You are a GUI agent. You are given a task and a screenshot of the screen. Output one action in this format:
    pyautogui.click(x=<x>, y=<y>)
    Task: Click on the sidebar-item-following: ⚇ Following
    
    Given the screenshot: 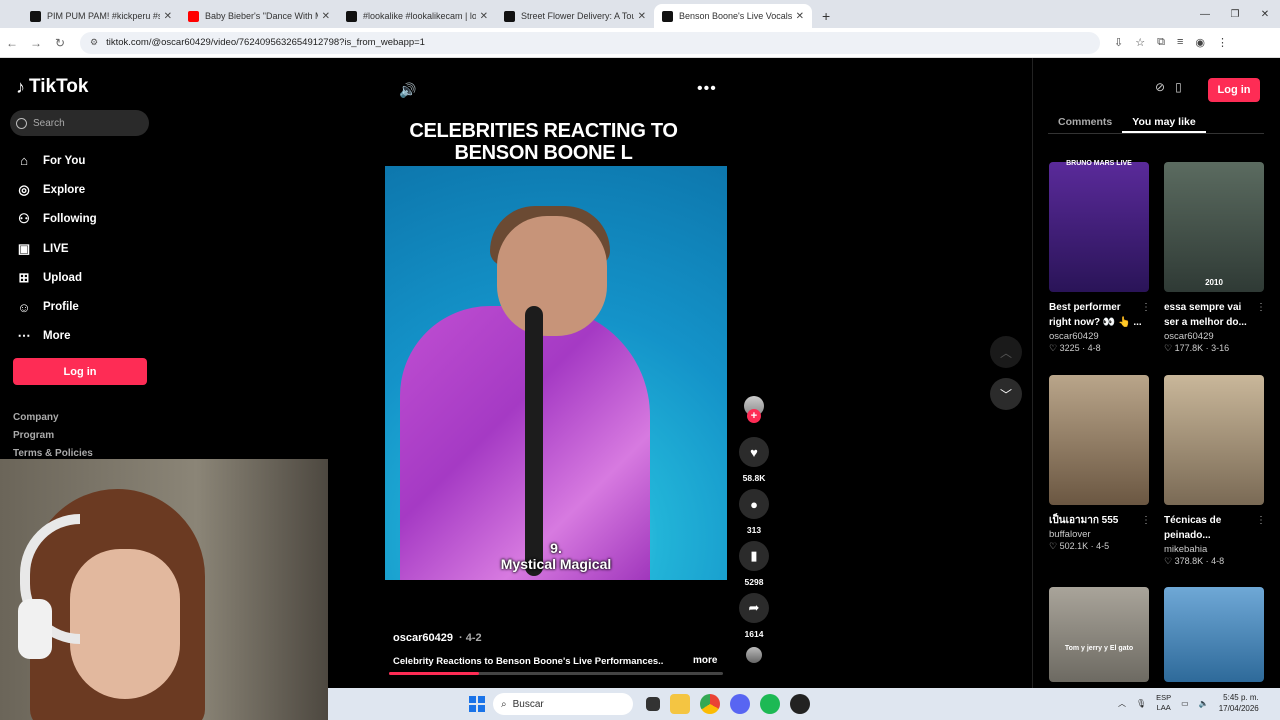 What is the action you would take?
    pyautogui.click(x=56, y=219)
    